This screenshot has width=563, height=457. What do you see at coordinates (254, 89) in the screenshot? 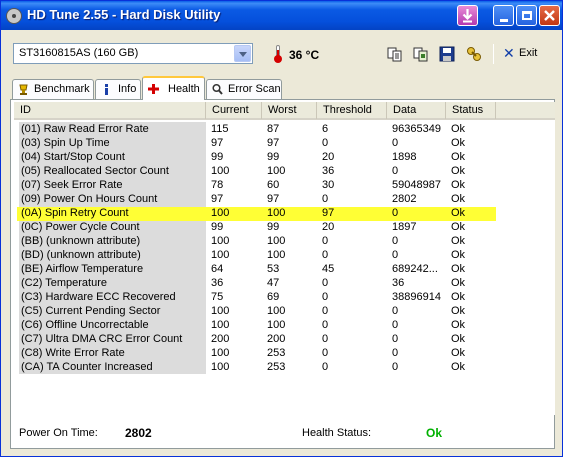
I see `tab-error-scan-label: Error Scan` at bounding box center [254, 89].